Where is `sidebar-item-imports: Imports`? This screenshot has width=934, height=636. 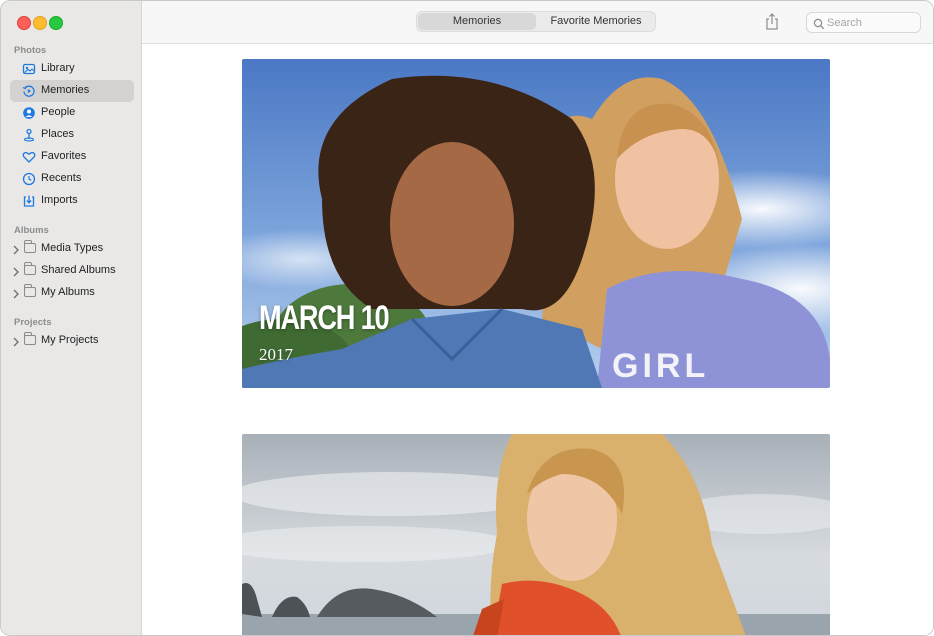 sidebar-item-imports: Imports is located at coordinates (72, 201).